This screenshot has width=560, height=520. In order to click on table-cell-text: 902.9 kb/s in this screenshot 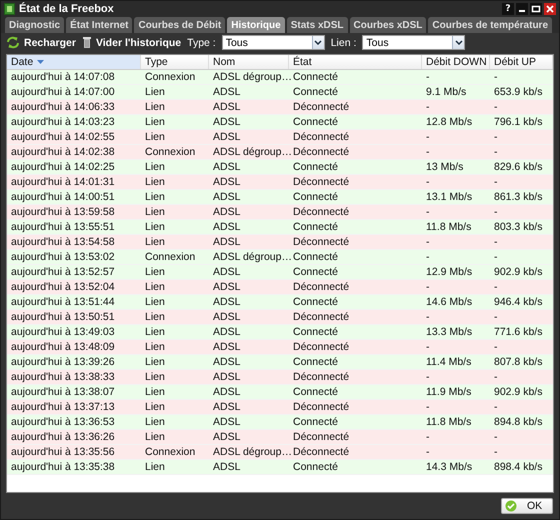, I will do `click(518, 392)`.